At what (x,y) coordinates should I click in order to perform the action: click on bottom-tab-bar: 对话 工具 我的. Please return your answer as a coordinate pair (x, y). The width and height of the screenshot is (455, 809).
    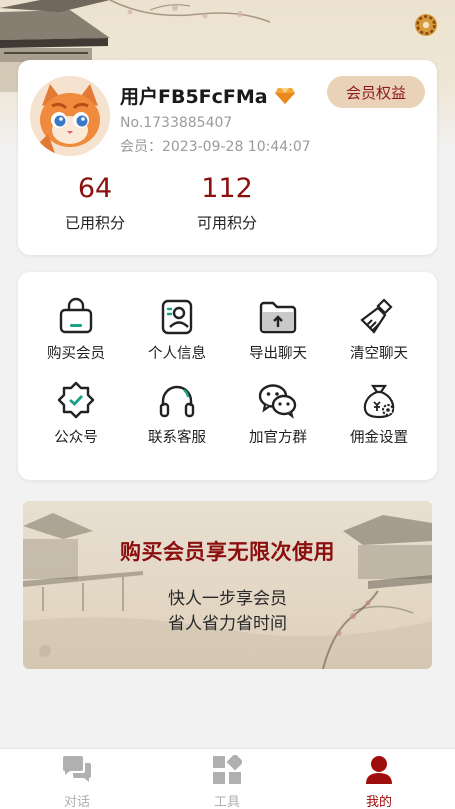
    Looking at the image, I should click on (227, 778).